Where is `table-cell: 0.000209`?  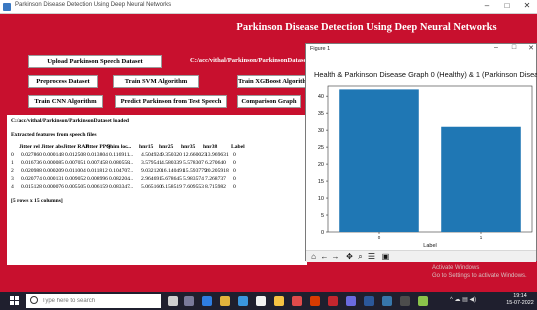
table-cell: 0.000209 is located at coordinates (53, 171).